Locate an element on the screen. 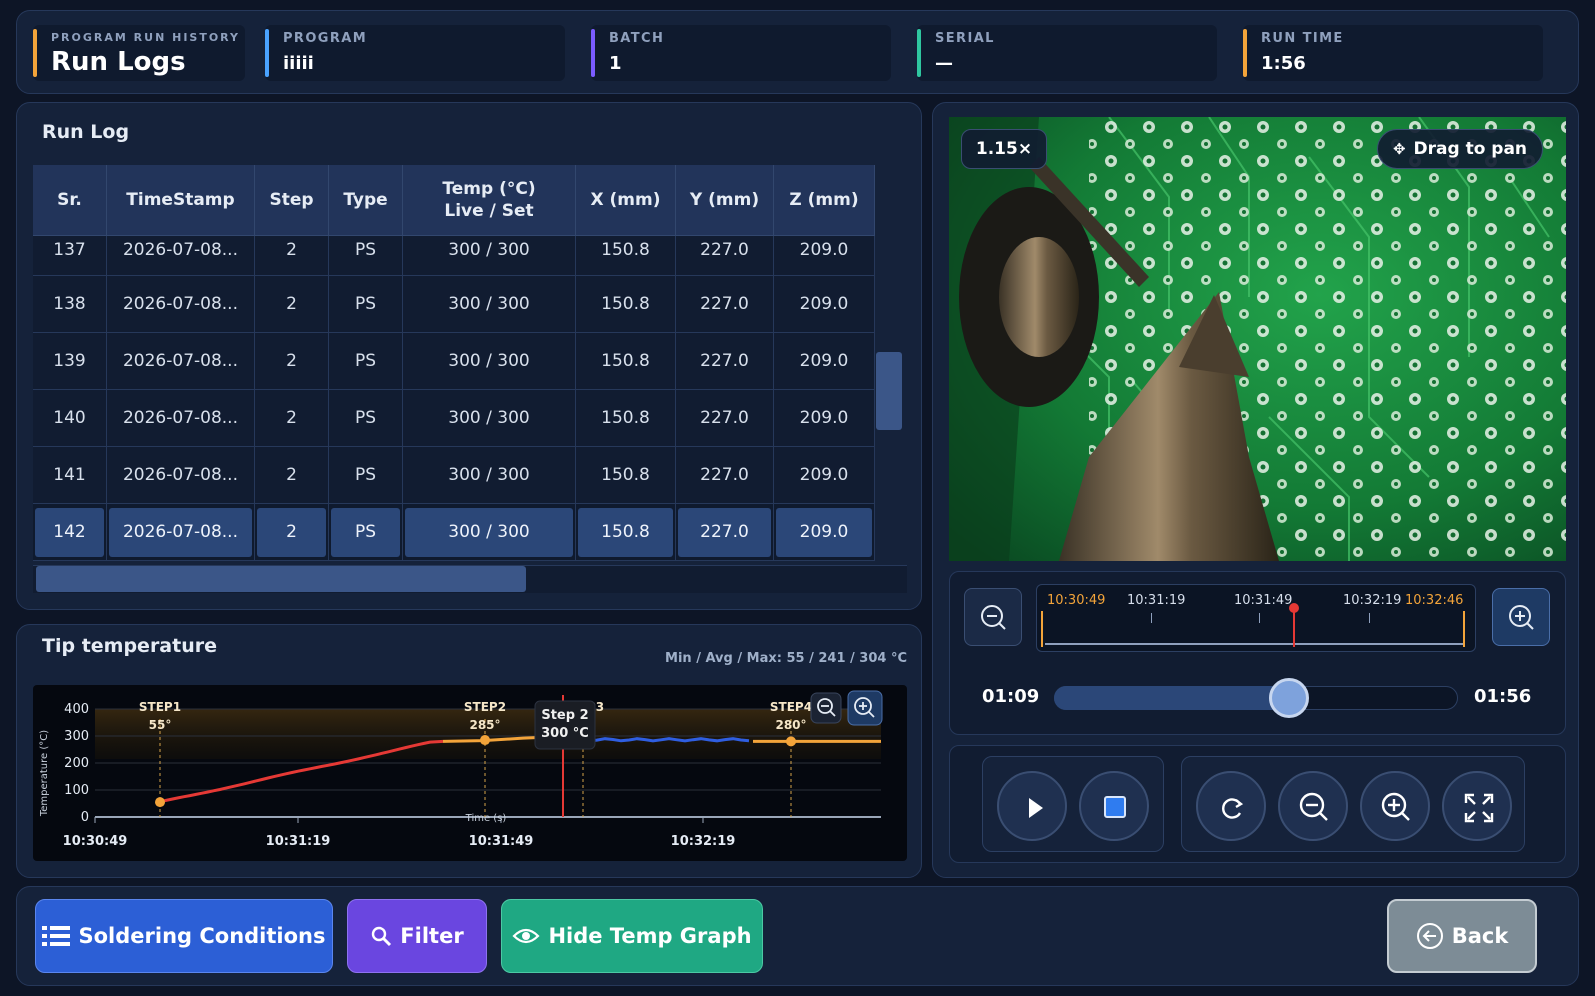 The image size is (1595, 996). back-arrow-icon is located at coordinates (1429, 936).